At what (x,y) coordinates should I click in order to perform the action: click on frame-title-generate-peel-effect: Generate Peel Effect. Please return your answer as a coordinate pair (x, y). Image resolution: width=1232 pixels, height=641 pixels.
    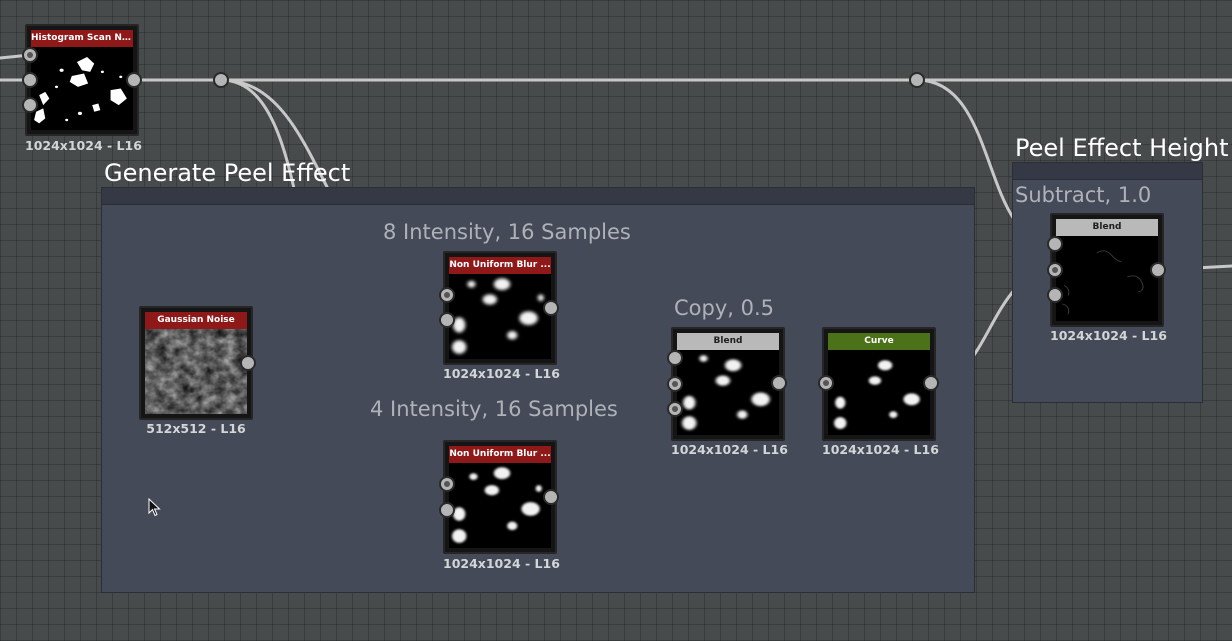
    Looking at the image, I should click on (227, 173).